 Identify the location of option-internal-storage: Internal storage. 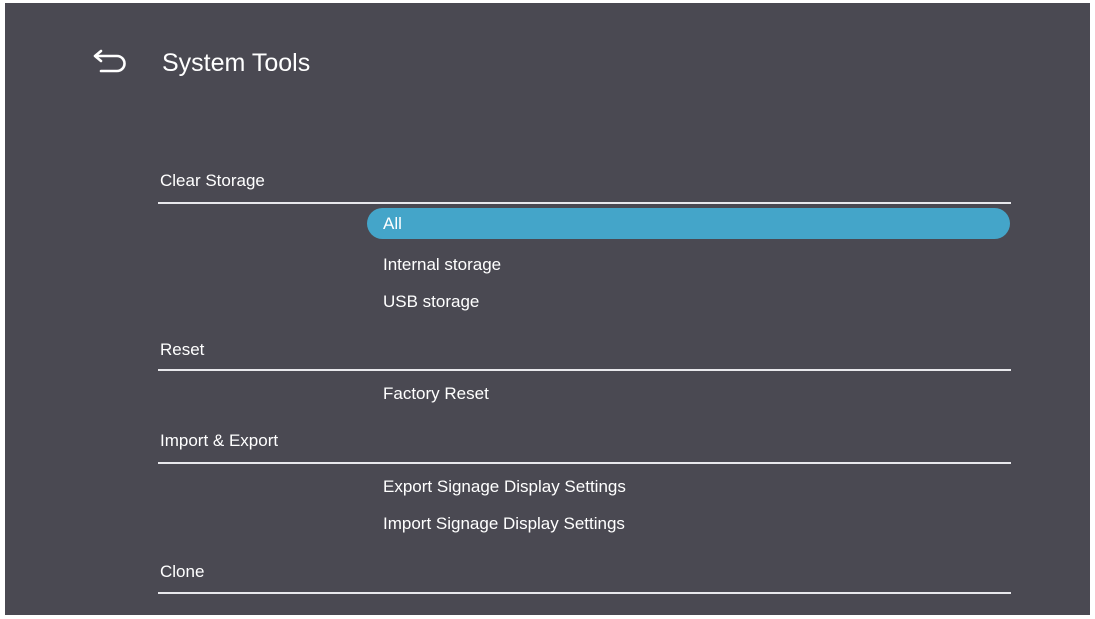
(688, 264).